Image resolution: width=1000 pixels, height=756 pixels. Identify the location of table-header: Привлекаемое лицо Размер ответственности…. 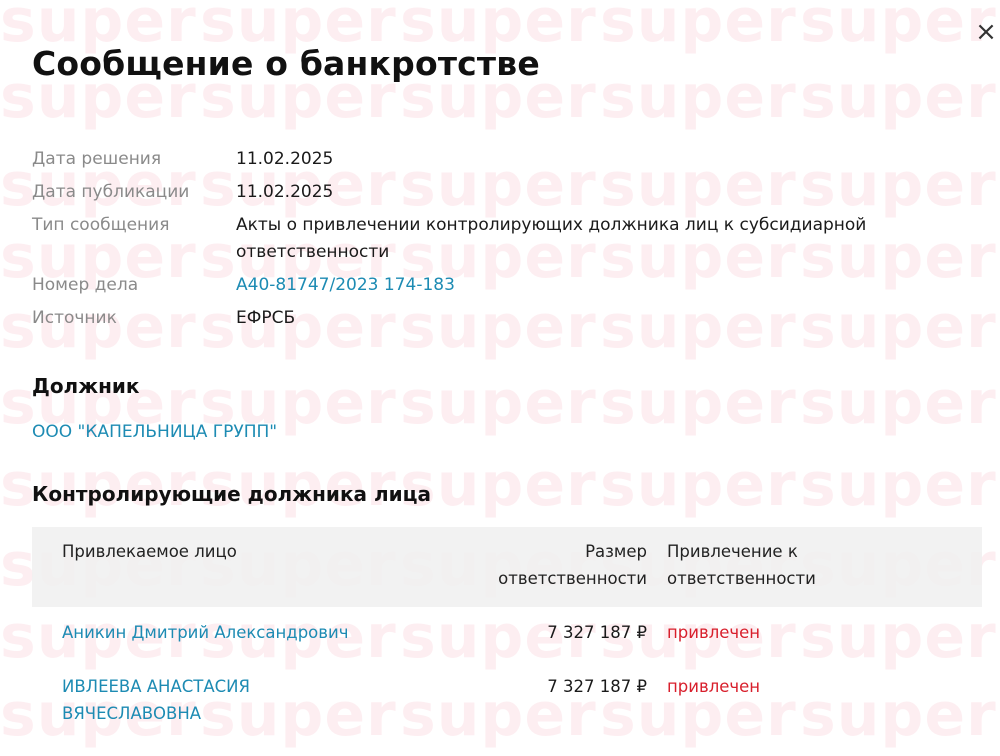
(507, 567).